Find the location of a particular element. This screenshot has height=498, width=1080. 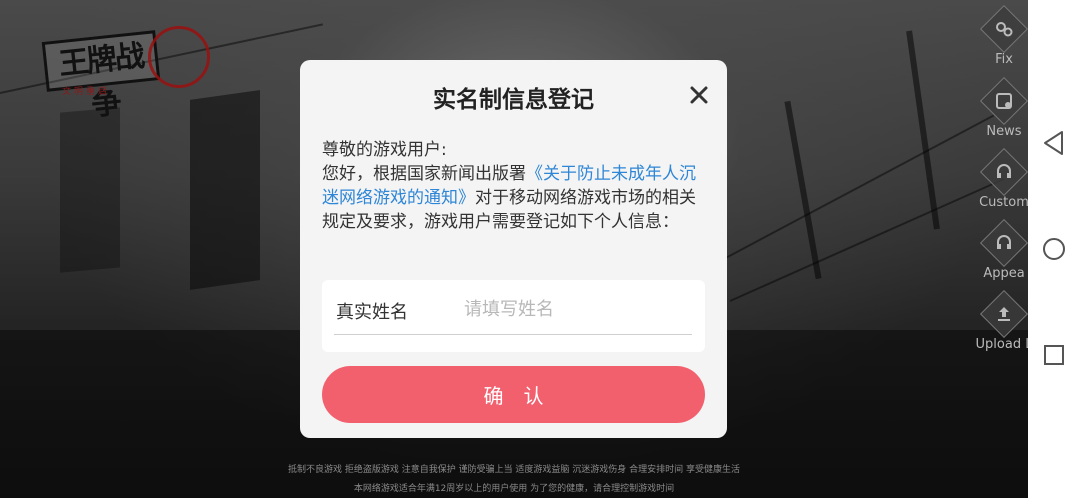

skull-emblem-icon is located at coordinates (179, 57).